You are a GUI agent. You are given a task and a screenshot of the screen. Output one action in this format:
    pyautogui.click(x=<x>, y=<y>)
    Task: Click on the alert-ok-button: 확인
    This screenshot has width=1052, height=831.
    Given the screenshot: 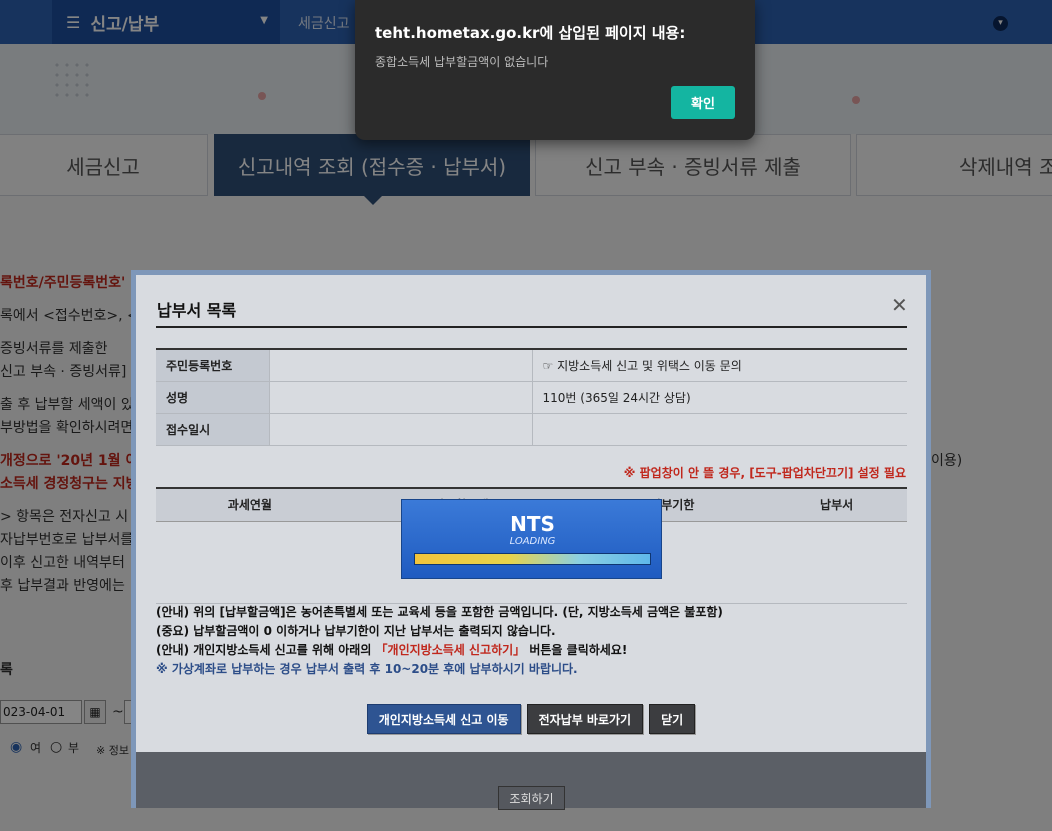 What is the action you would take?
    pyautogui.click(x=703, y=102)
    